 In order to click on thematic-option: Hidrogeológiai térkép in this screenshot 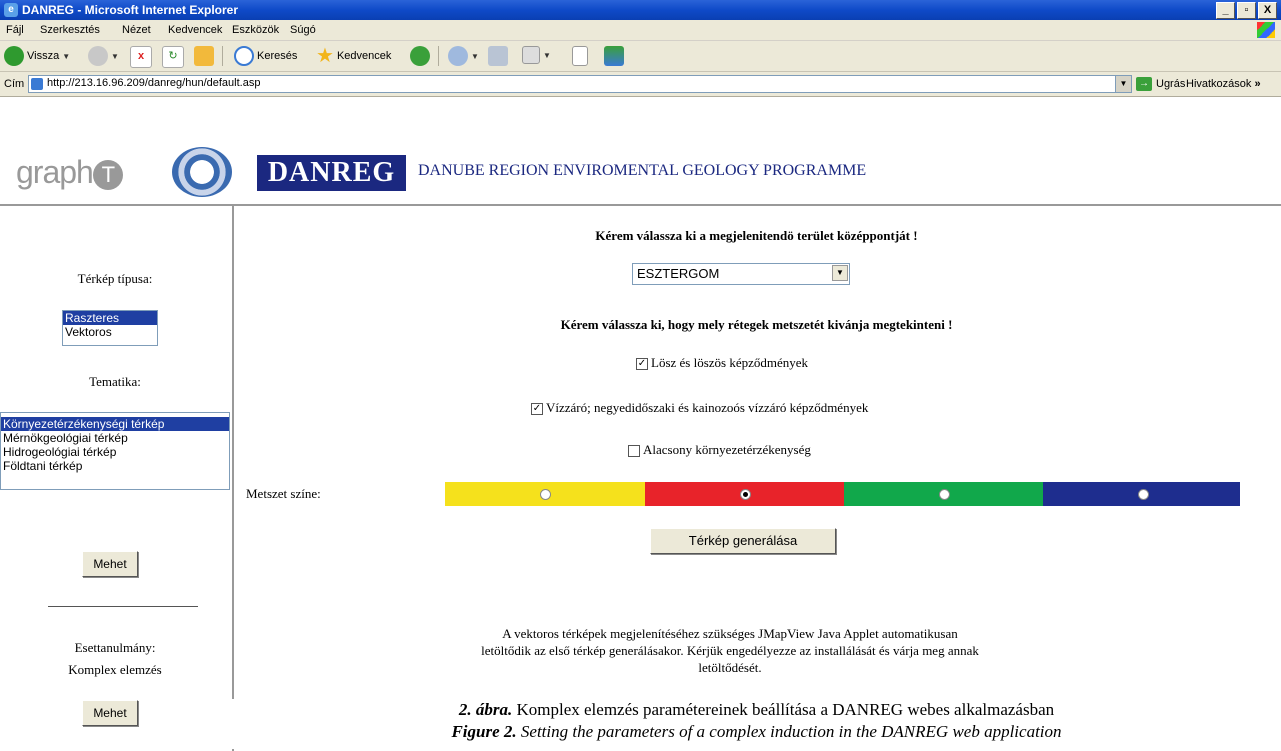, I will do `click(115, 452)`.